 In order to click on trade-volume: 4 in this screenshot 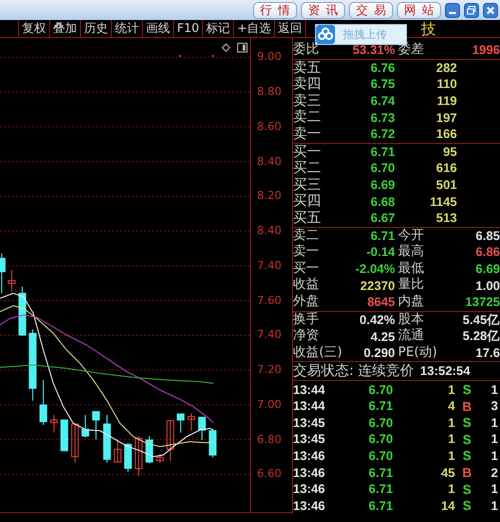, I will do `click(451, 406)`.